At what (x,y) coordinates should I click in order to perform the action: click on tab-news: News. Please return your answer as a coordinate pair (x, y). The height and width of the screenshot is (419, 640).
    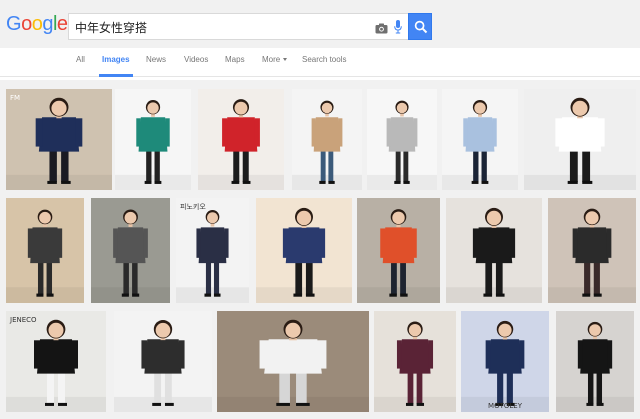
    Looking at the image, I should click on (156, 59).